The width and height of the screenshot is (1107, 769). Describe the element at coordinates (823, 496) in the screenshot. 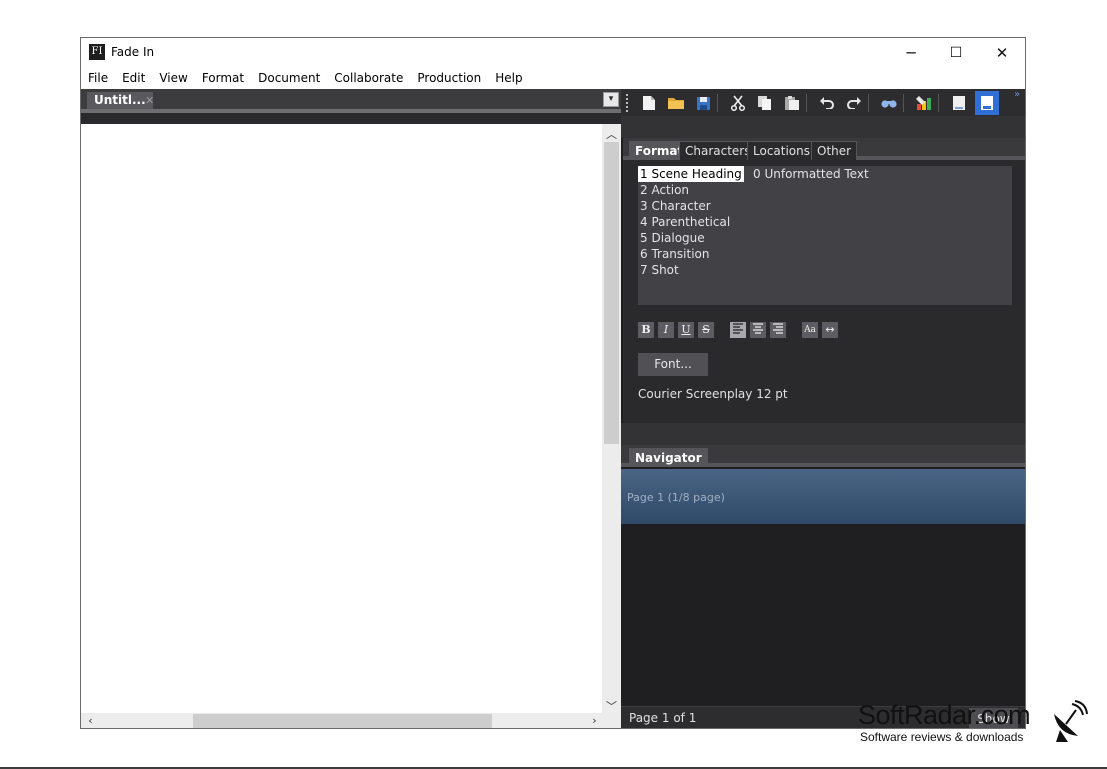

I see `navigator-page-item: Page 1 (1/8 page)` at that location.